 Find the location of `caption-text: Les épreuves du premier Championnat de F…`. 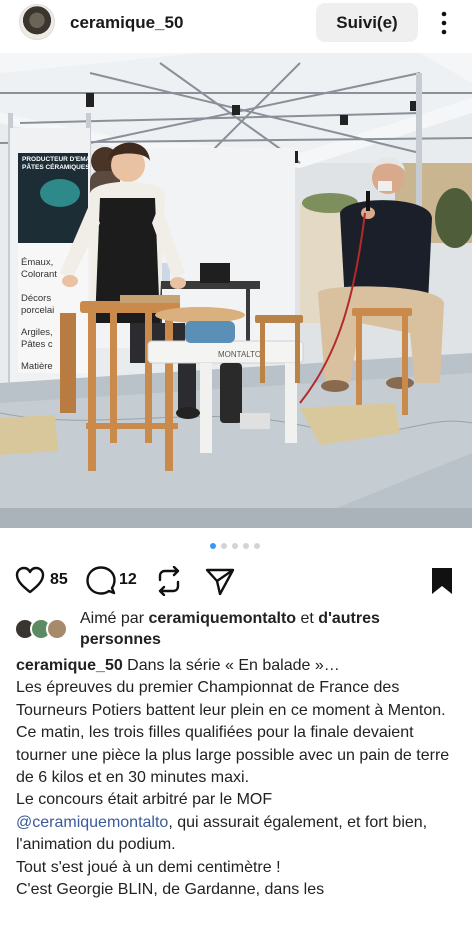

caption-text: Les épreuves du premier Championnat de F… is located at coordinates (231, 699).